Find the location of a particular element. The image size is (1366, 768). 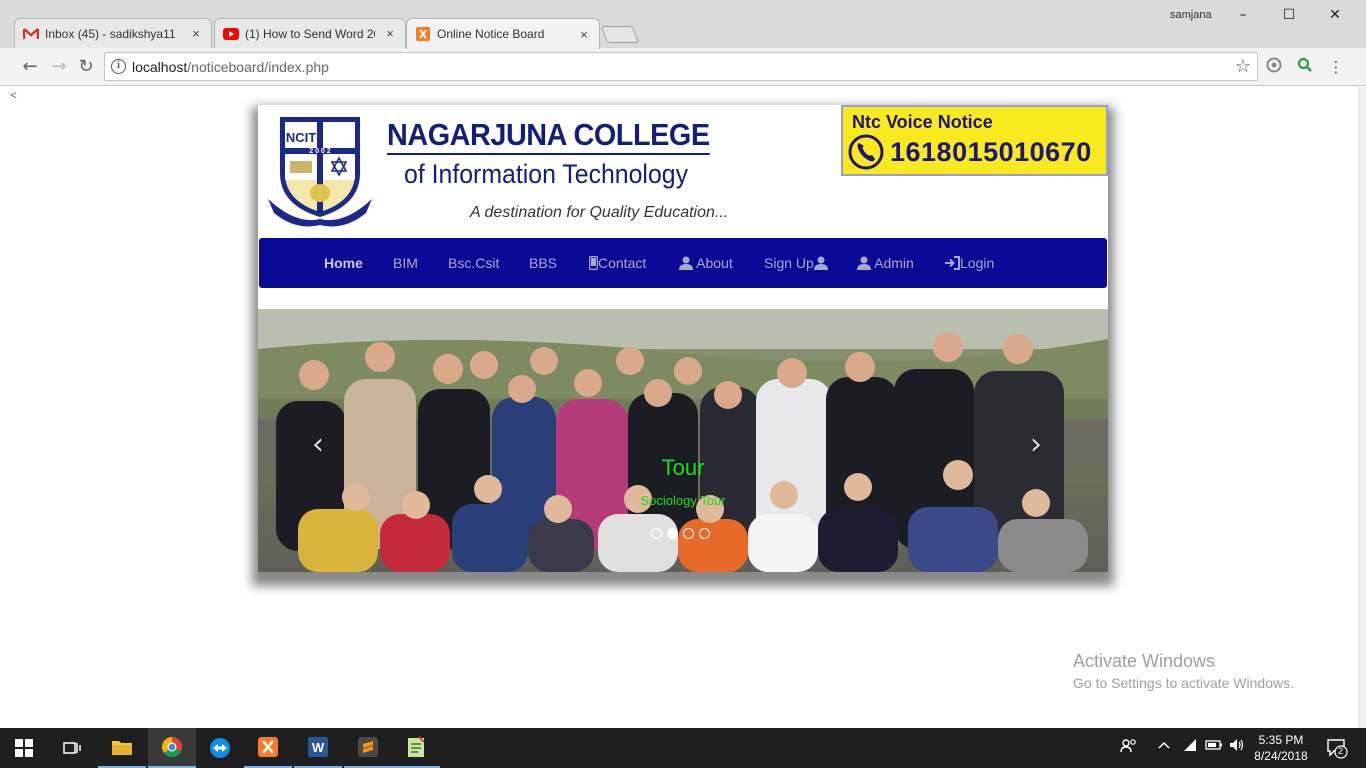

xampp-icon is located at coordinates (268, 747).